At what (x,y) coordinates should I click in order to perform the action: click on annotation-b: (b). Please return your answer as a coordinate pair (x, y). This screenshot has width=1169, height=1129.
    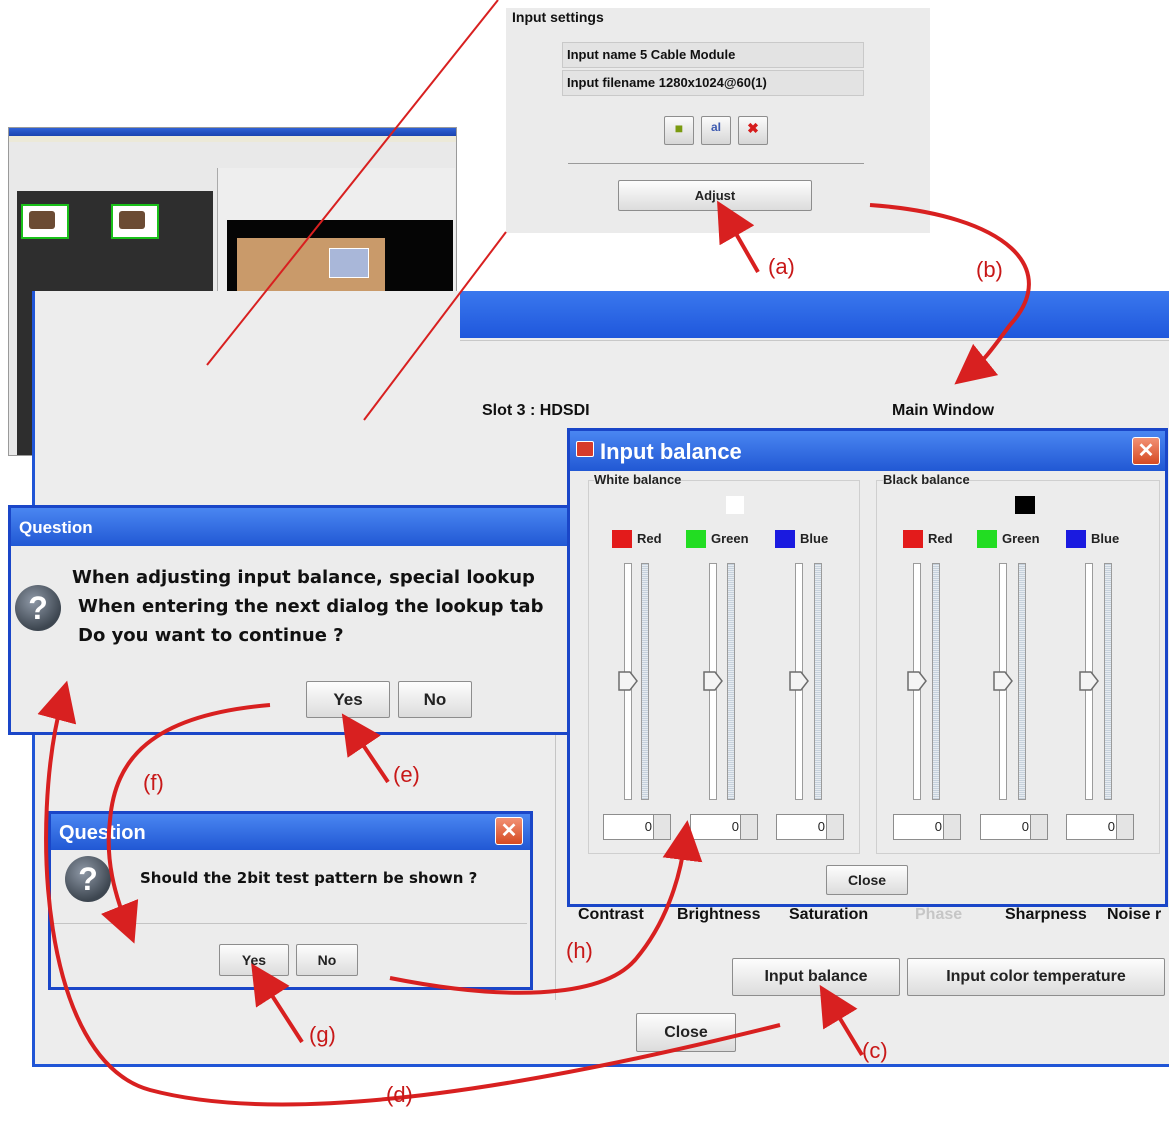
    Looking at the image, I should click on (989, 269).